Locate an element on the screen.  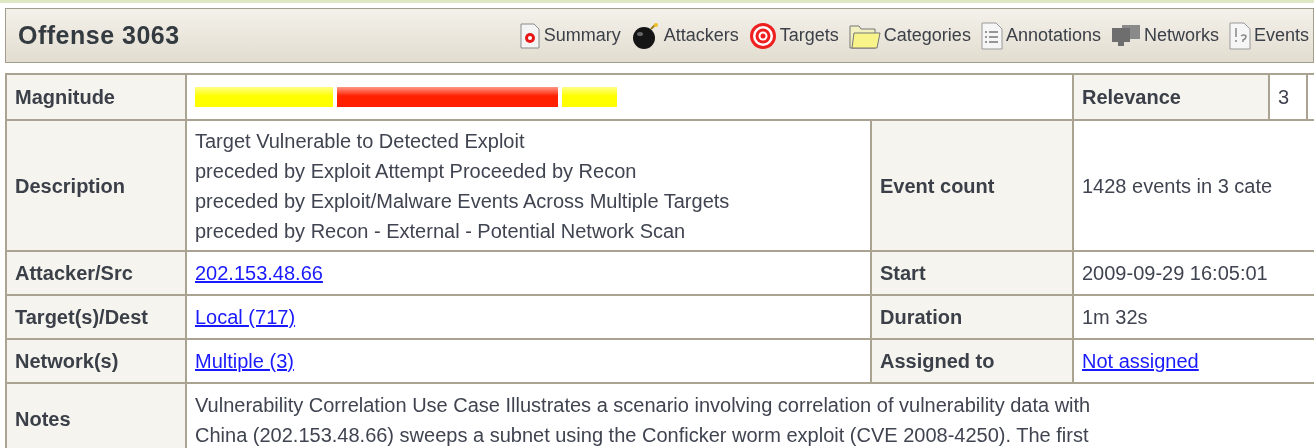
value-link: Multiple (3) is located at coordinates (244, 361).